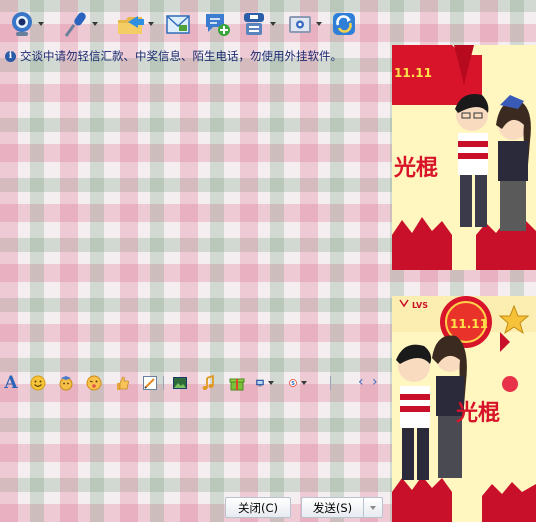 Image resolution: width=536 pixels, height=522 pixels. I want to click on send-button: 发送(S), so click(332, 507).